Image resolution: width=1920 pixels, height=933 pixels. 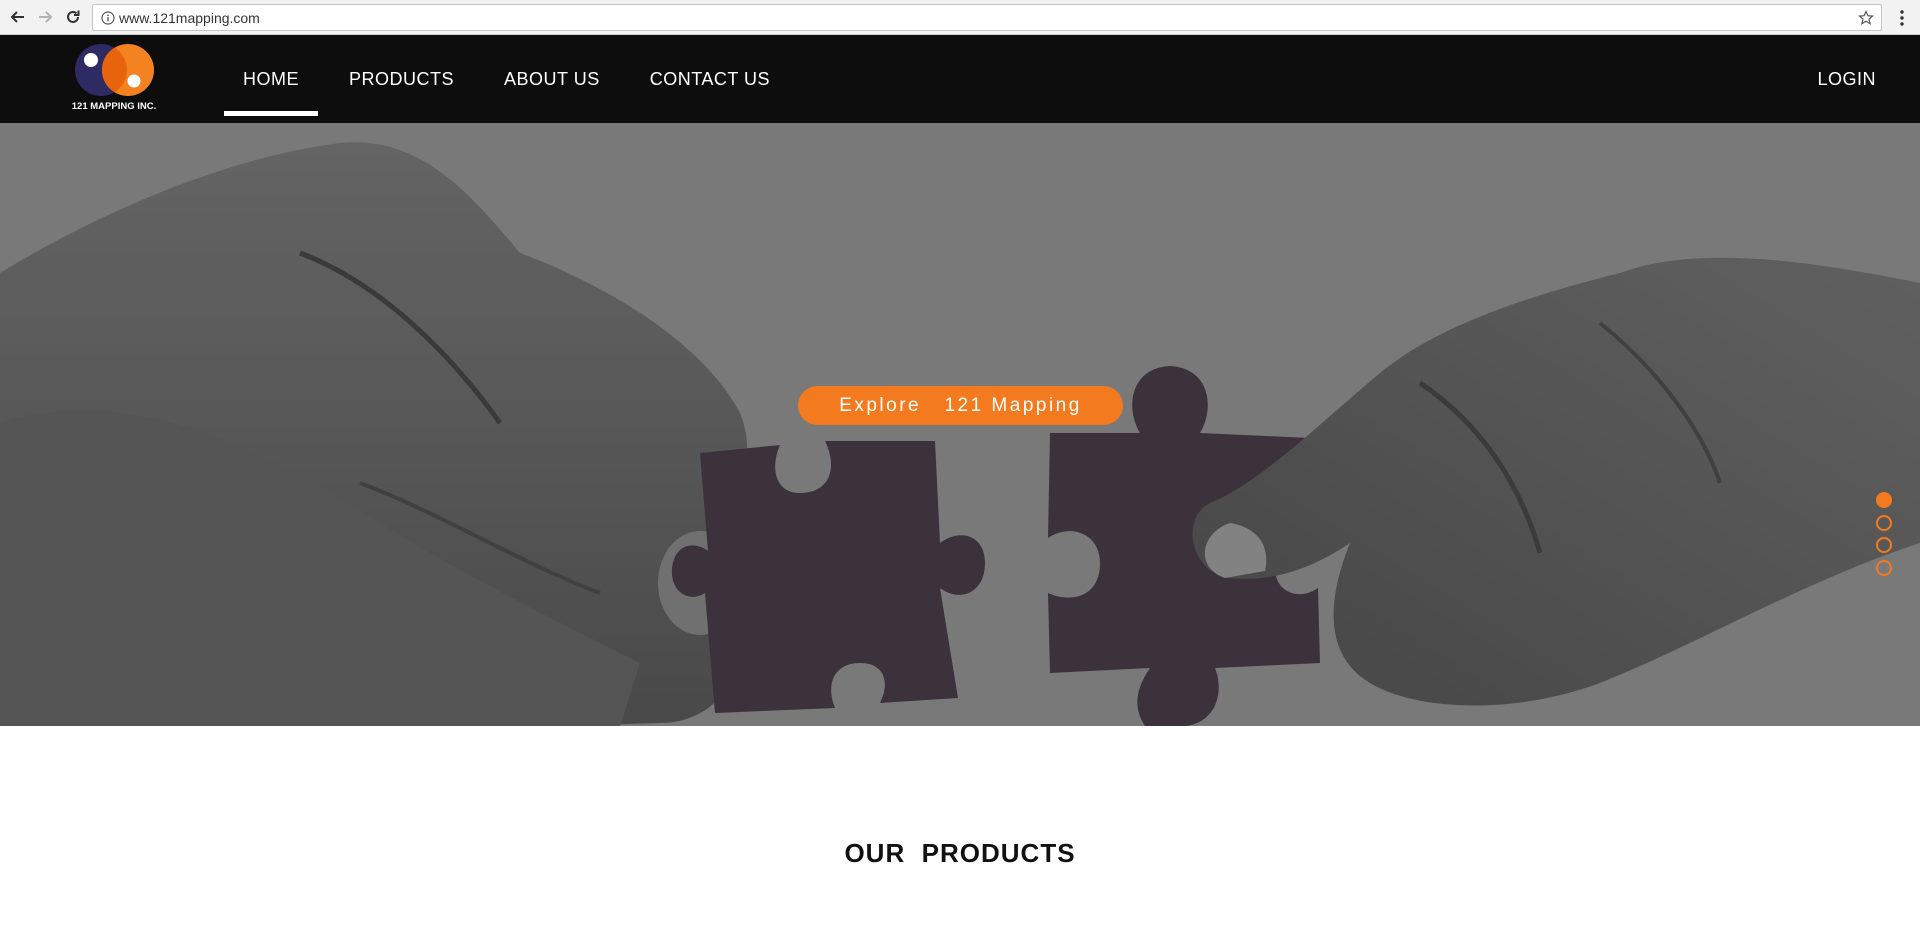 I want to click on browser-menu-button, so click(x=1902, y=18).